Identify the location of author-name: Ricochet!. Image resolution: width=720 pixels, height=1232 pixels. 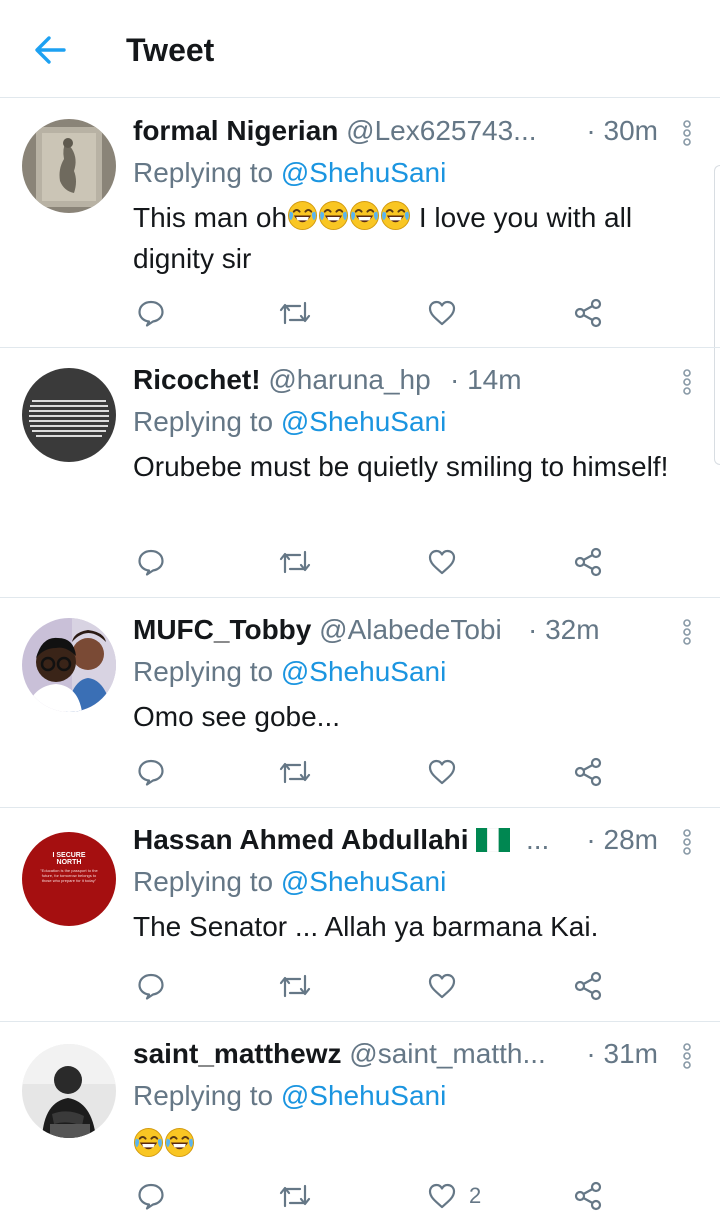
(197, 379).